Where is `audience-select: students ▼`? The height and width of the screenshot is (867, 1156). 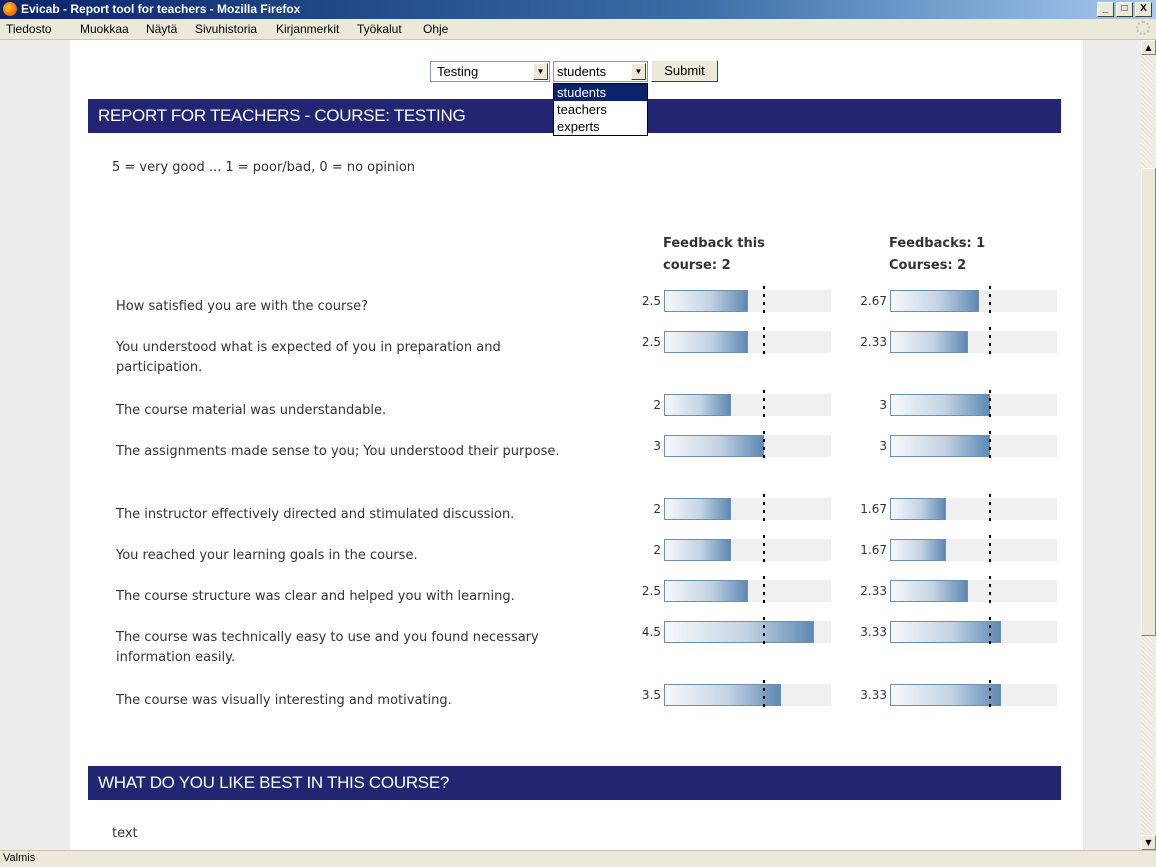 audience-select: students ▼ is located at coordinates (600, 71).